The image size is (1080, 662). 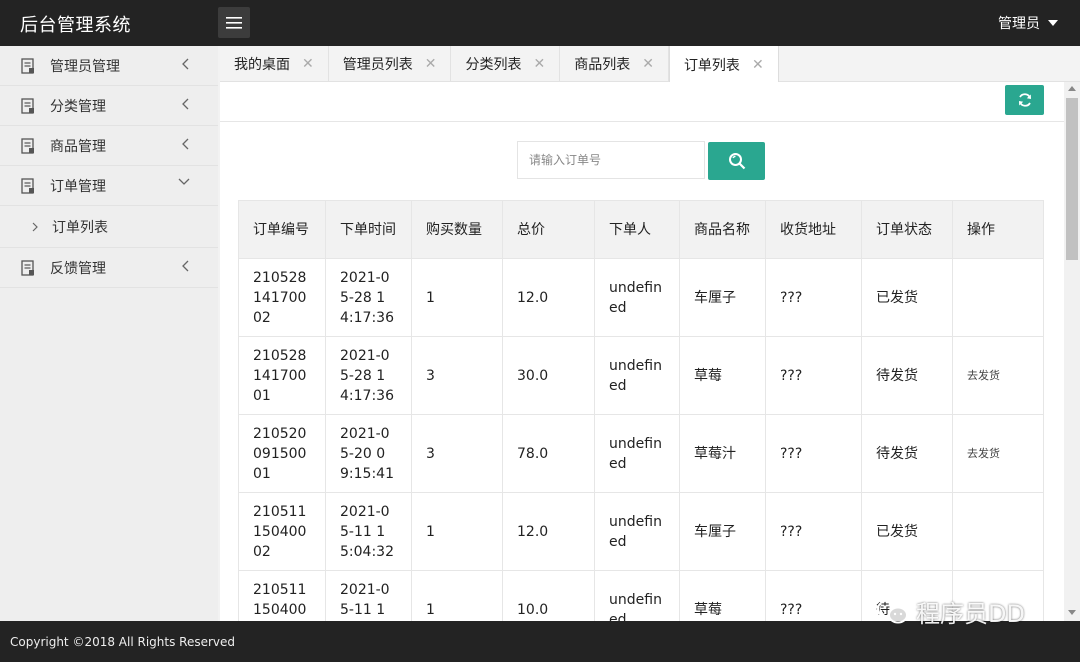 I want to click on cell-order-number: 21052009150001, so click(x=282, y=453).